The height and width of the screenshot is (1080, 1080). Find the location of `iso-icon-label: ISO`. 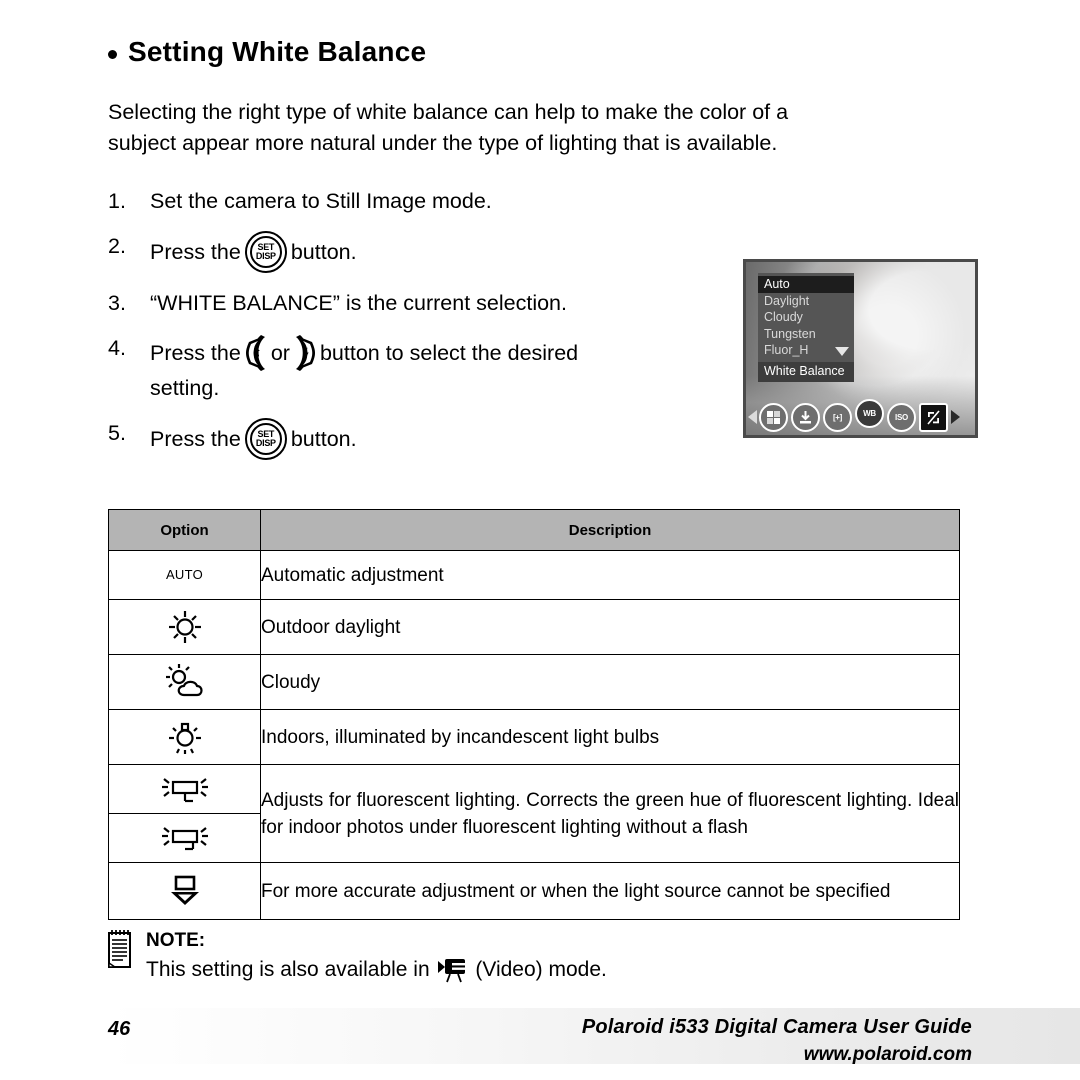

iso-icon-label: ISO is located at coordinates (901, 417).